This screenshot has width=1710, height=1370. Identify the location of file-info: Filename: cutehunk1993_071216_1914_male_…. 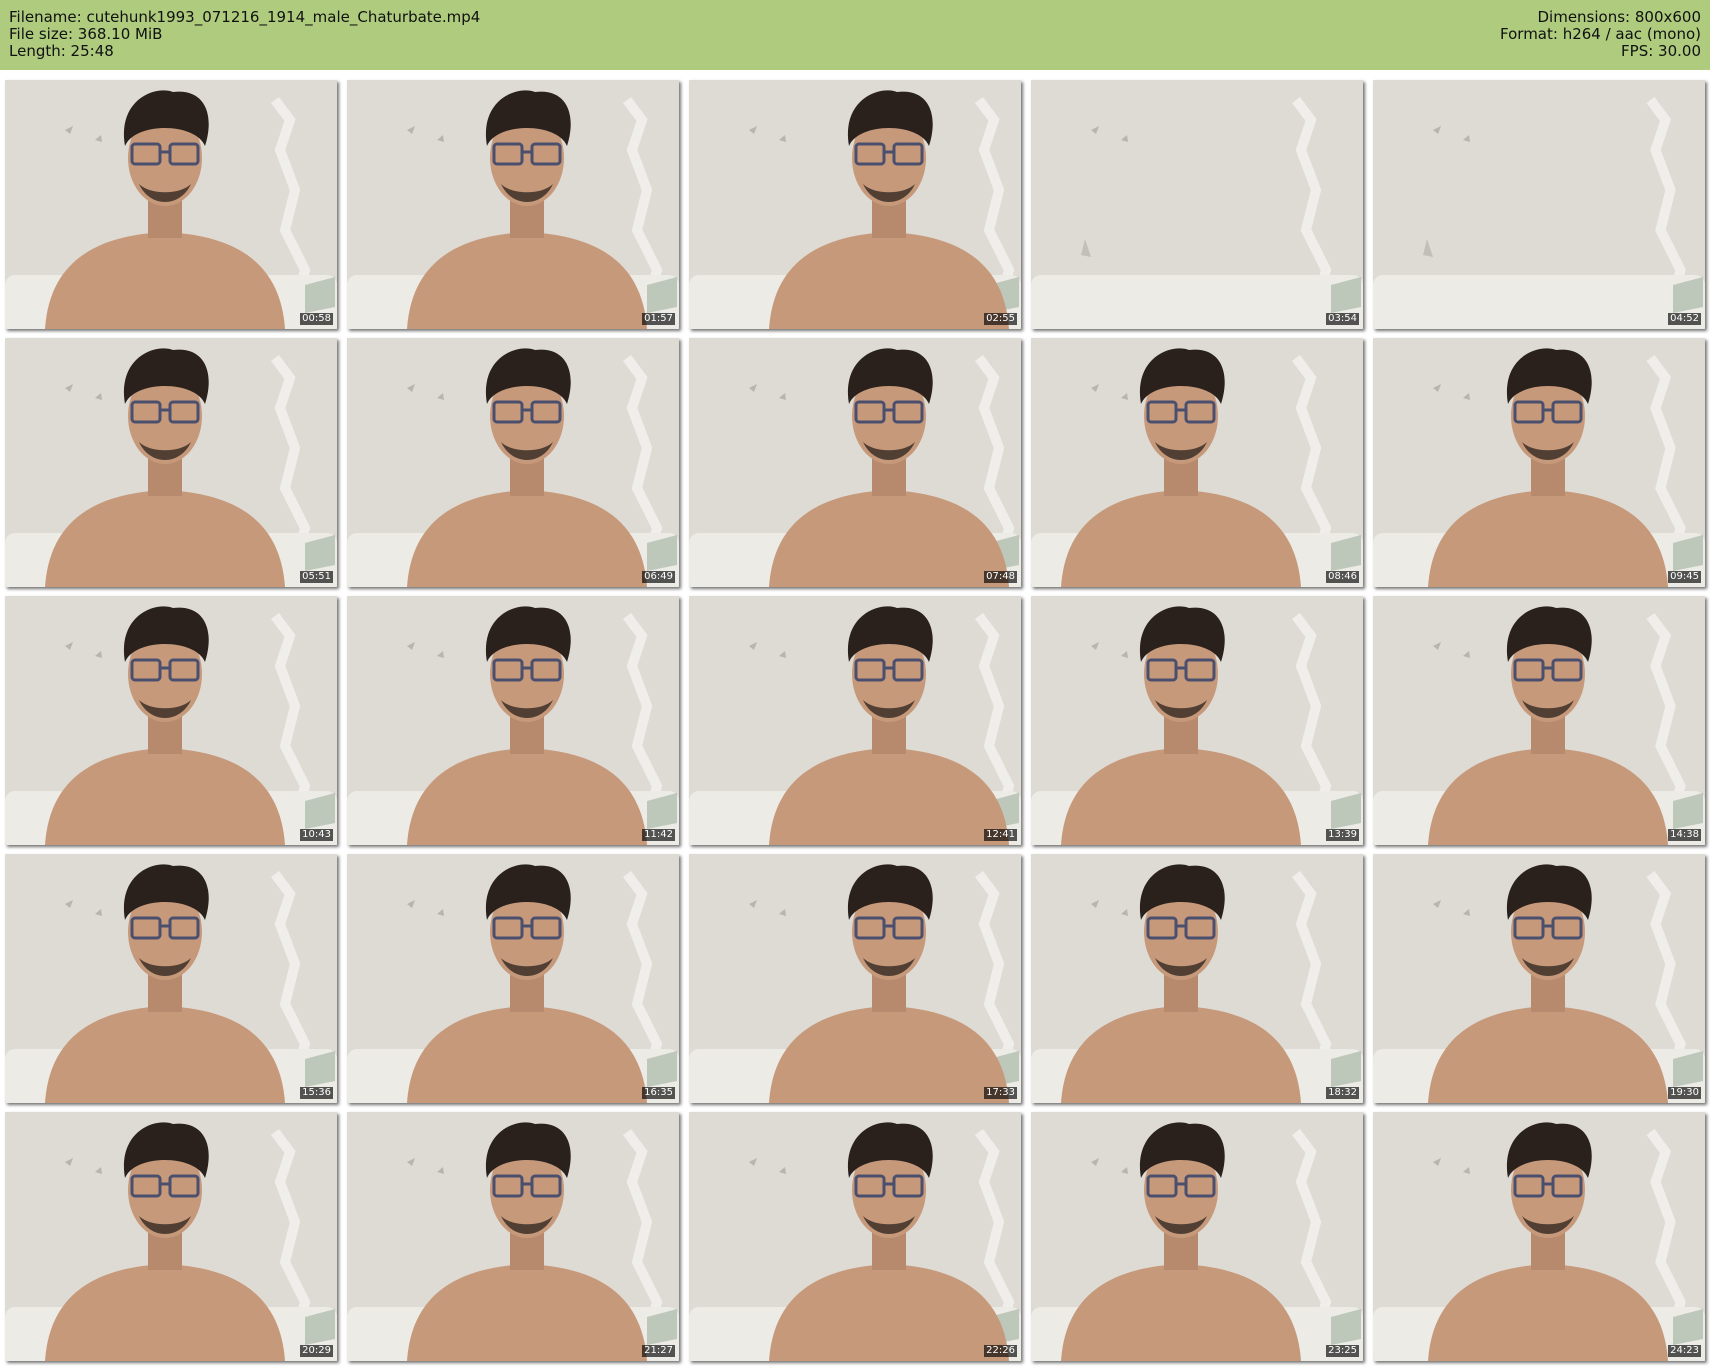
(244, 34).